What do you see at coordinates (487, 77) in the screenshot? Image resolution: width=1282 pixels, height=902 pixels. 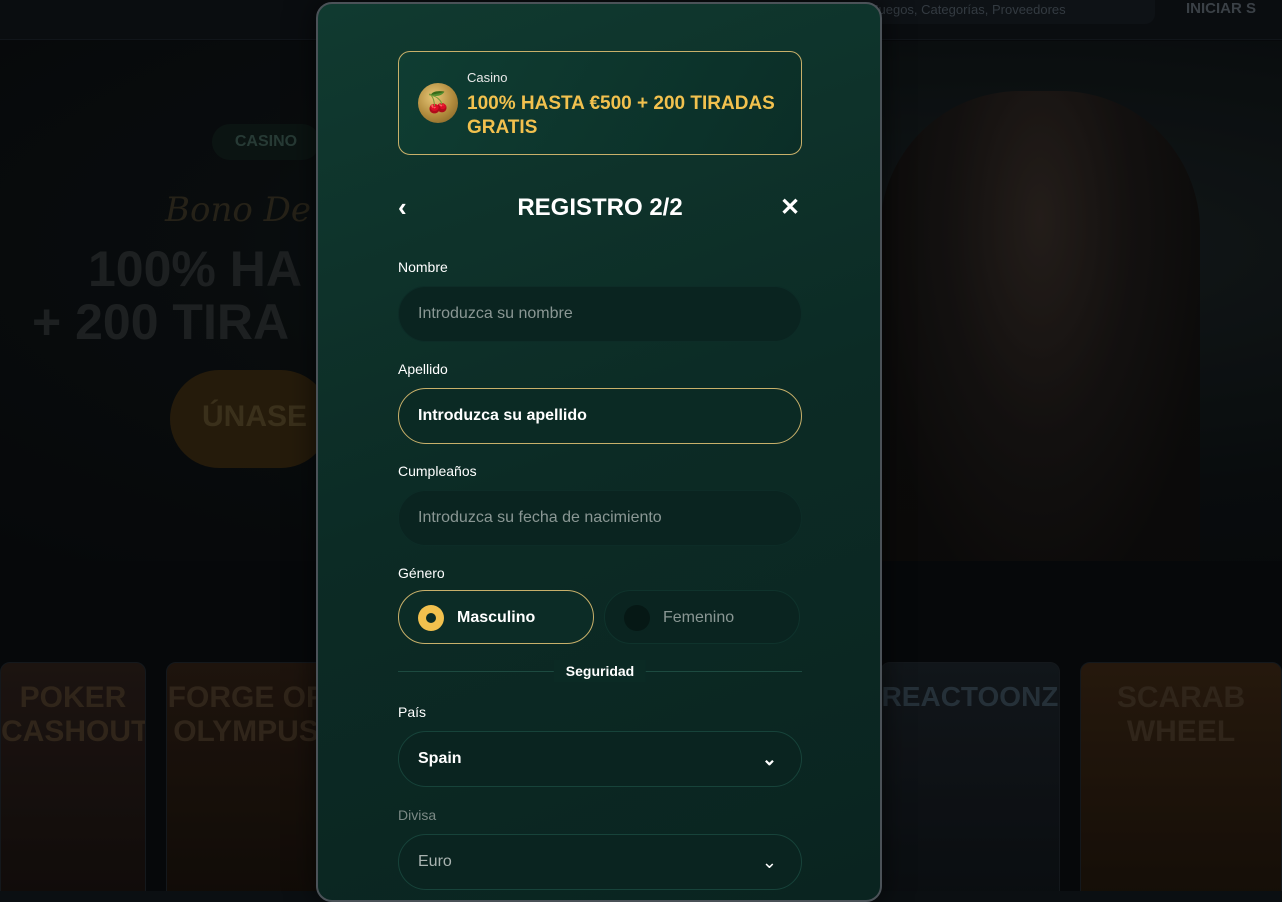 I see `promo-category: Casino` at bounding box center [487, 77].